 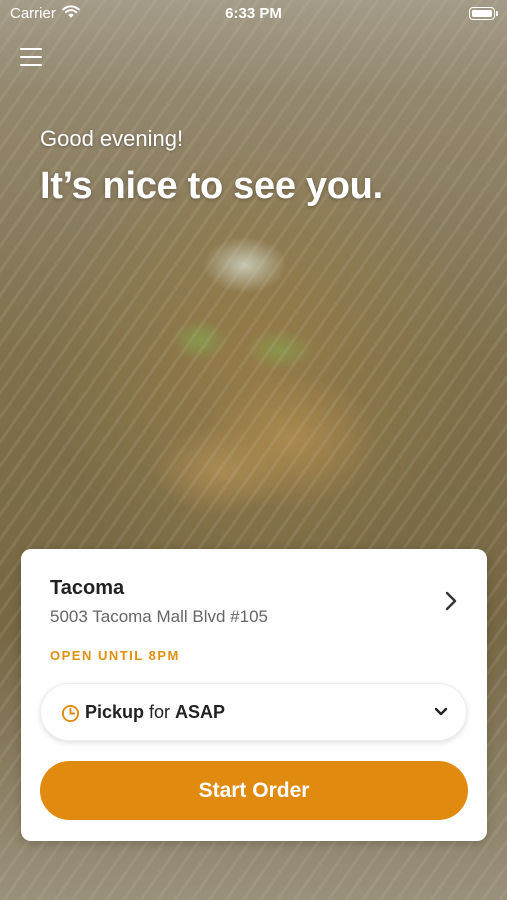 I want to click on store-address: 5003 Tacoma Mall Blvd #105, so click(x=159, y=616).